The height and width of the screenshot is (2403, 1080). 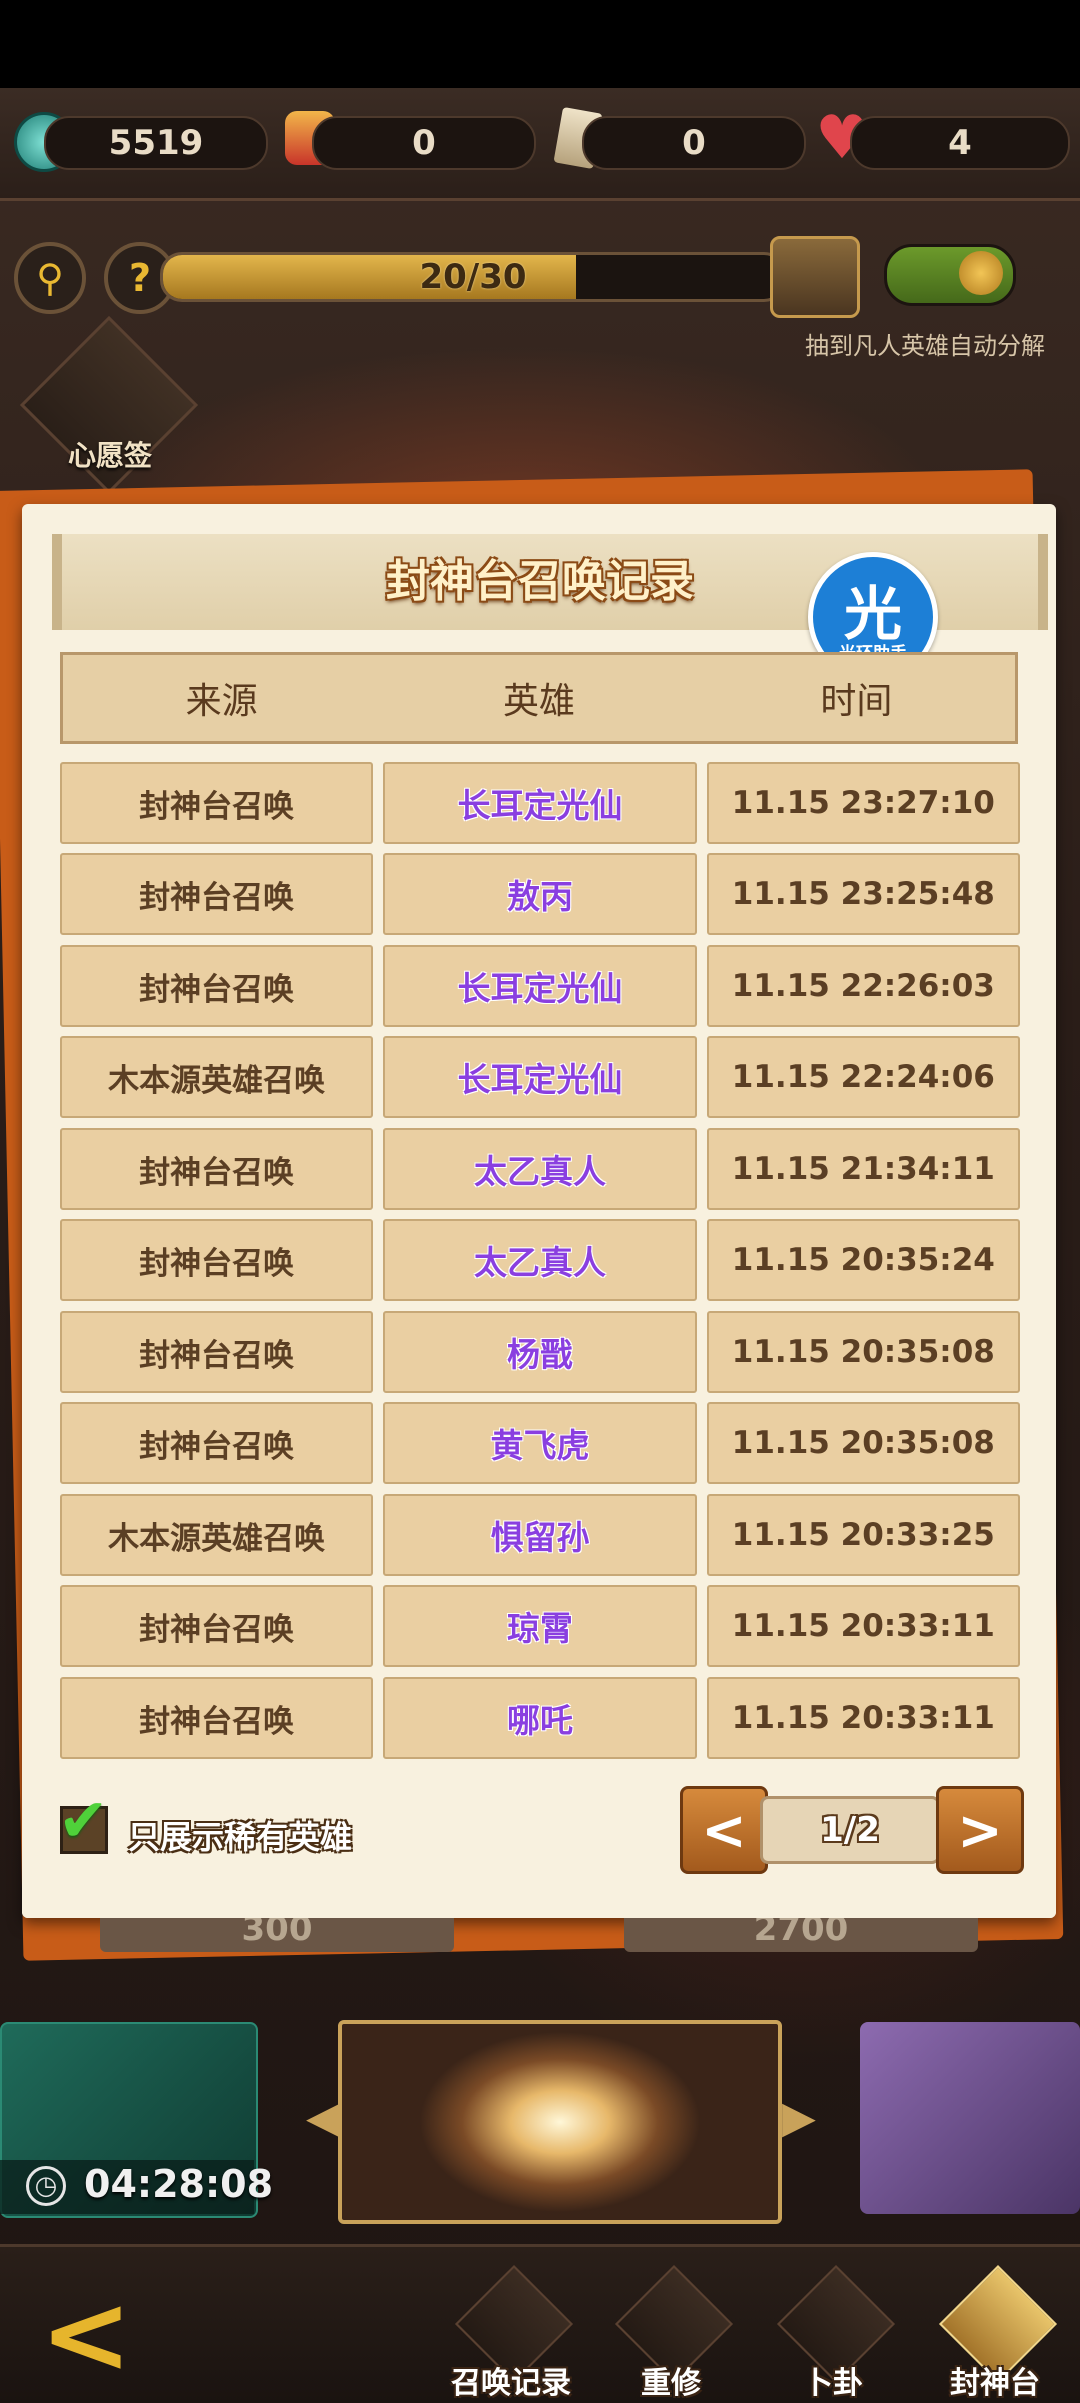 I want to click on row-time: 11.15 21:34:11, so click(x=863, y=1169).